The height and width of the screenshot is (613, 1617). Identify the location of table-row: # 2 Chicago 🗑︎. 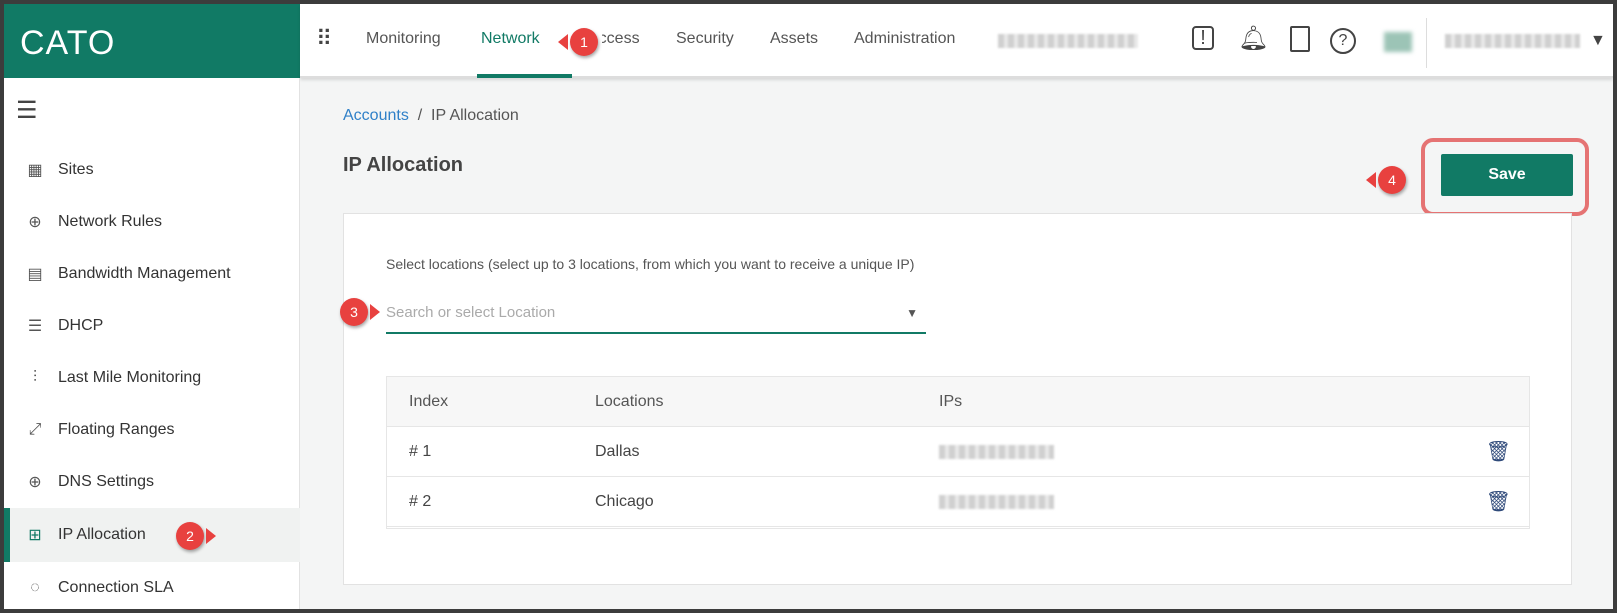
(958, 502).